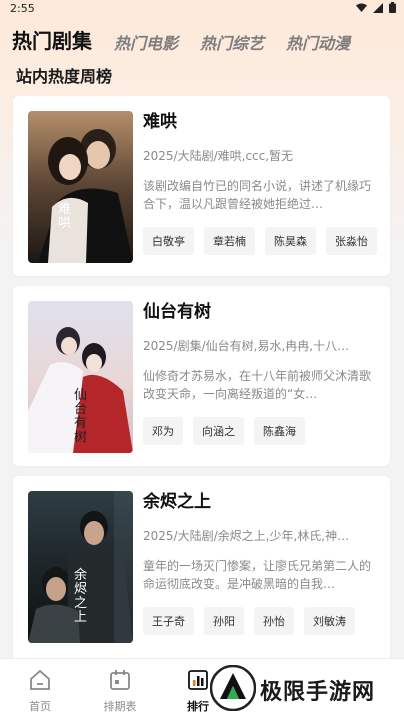  What do you see at coordinates (198, 682) in the screenshot?
I see `ranking-icon` at bounding box center [198, 682].